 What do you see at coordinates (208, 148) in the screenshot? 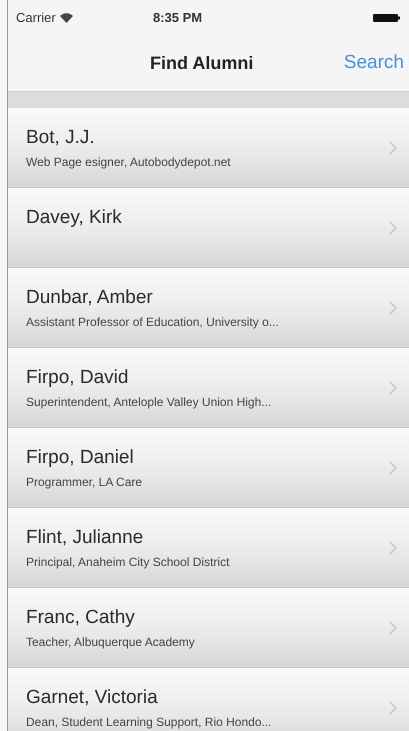
I see `alumni-row: Bot, J.J. Web Page esigner, Autobodydepot.net` at bounding box center [208, 148].